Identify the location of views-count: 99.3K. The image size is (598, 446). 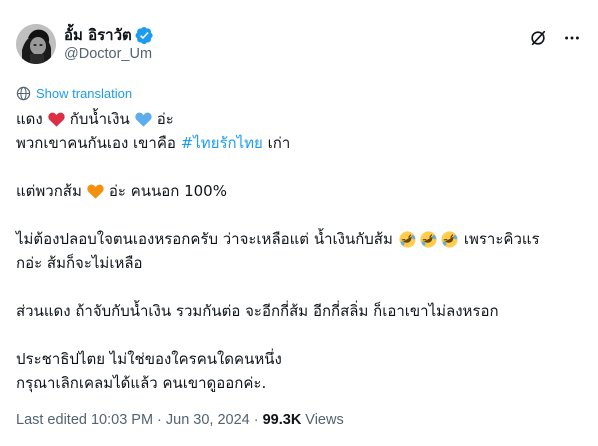
(282, 420).